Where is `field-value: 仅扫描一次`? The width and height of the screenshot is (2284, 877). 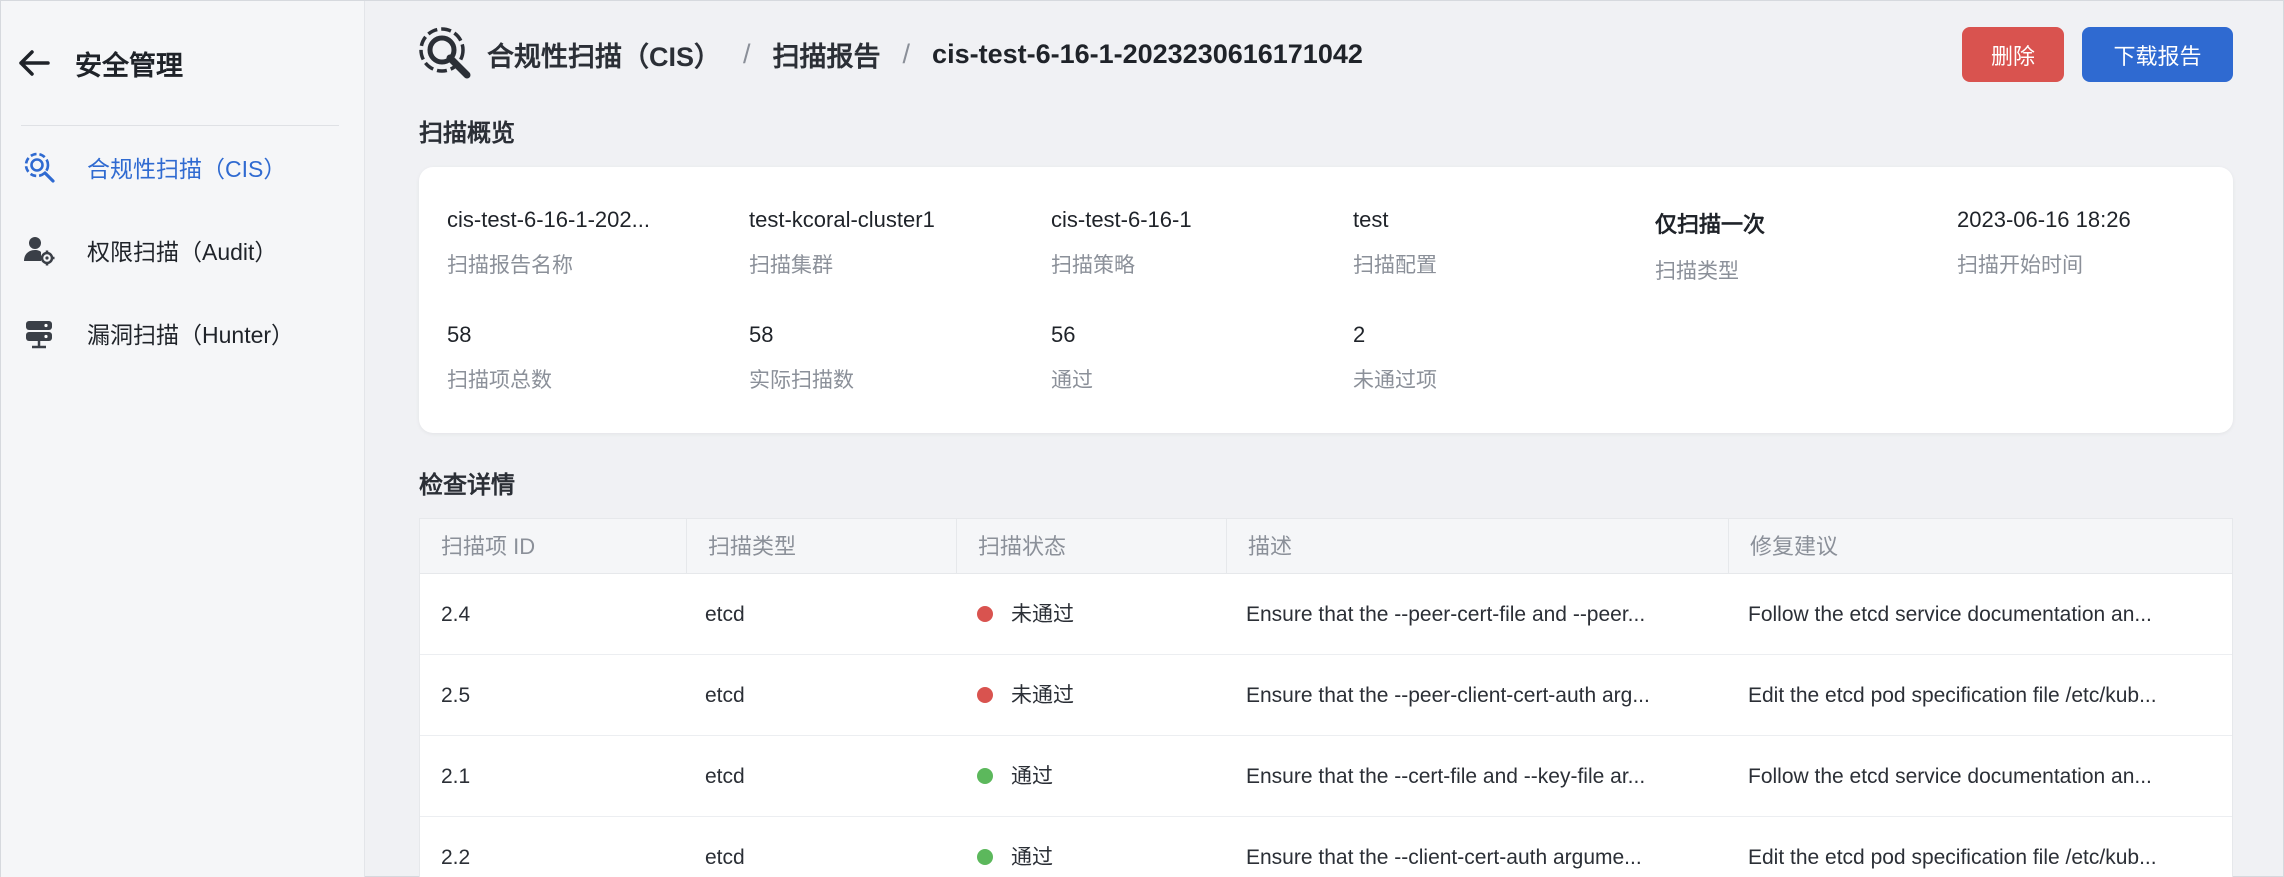 field-value: 仅扫描一次 is located at coordinates (1710, 224).